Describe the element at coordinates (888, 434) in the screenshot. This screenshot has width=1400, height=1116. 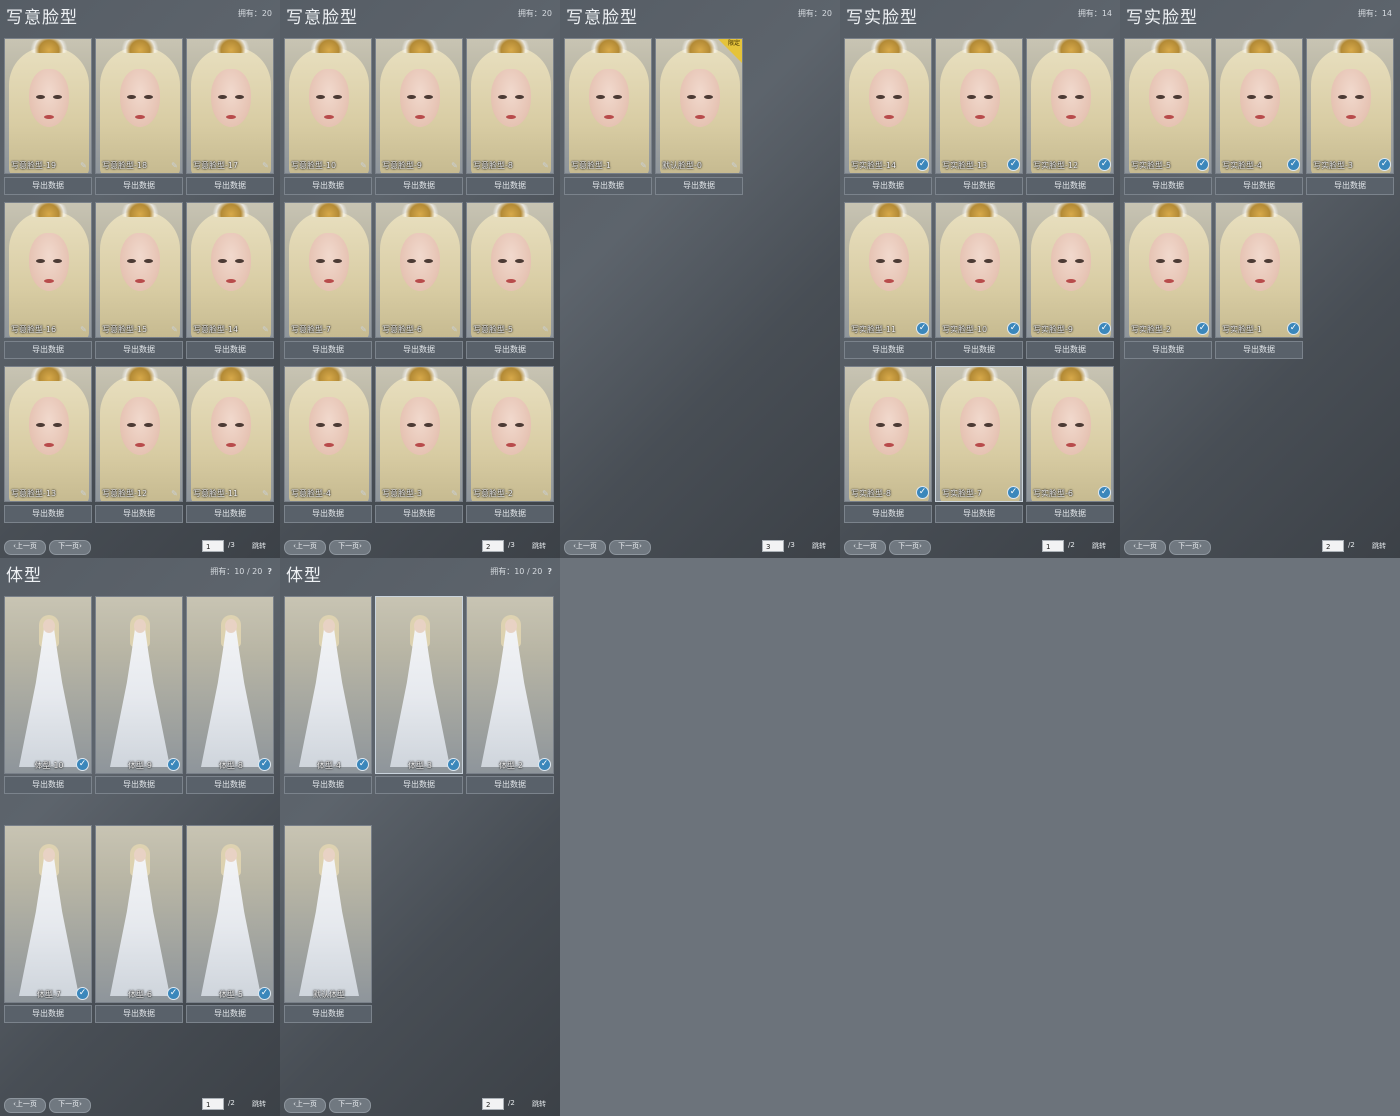
I see `face-thumbnail: 写实脸型-8 ✓` at that location.